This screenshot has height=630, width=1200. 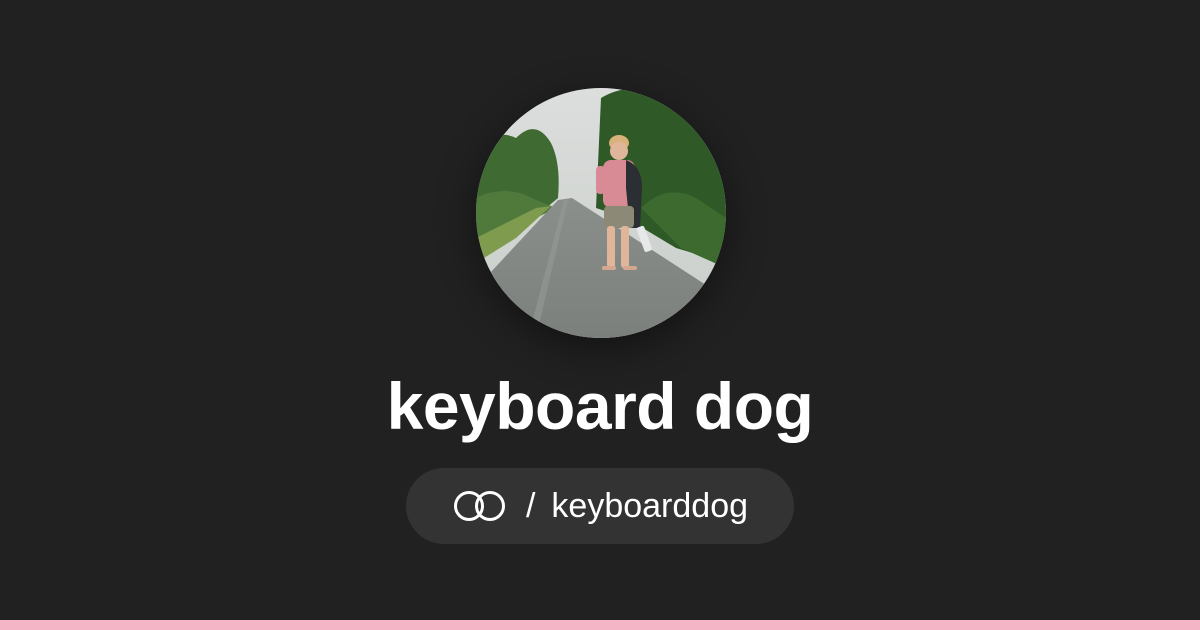 I want to click on profile-display-name: keyboard dog, so click(x=600, y=406).